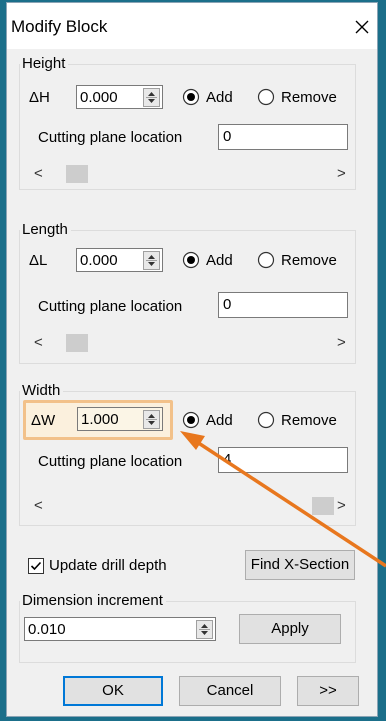 This screenshot has height=721, width=386. I want to click on width-remove-radio, so click(266, 420).